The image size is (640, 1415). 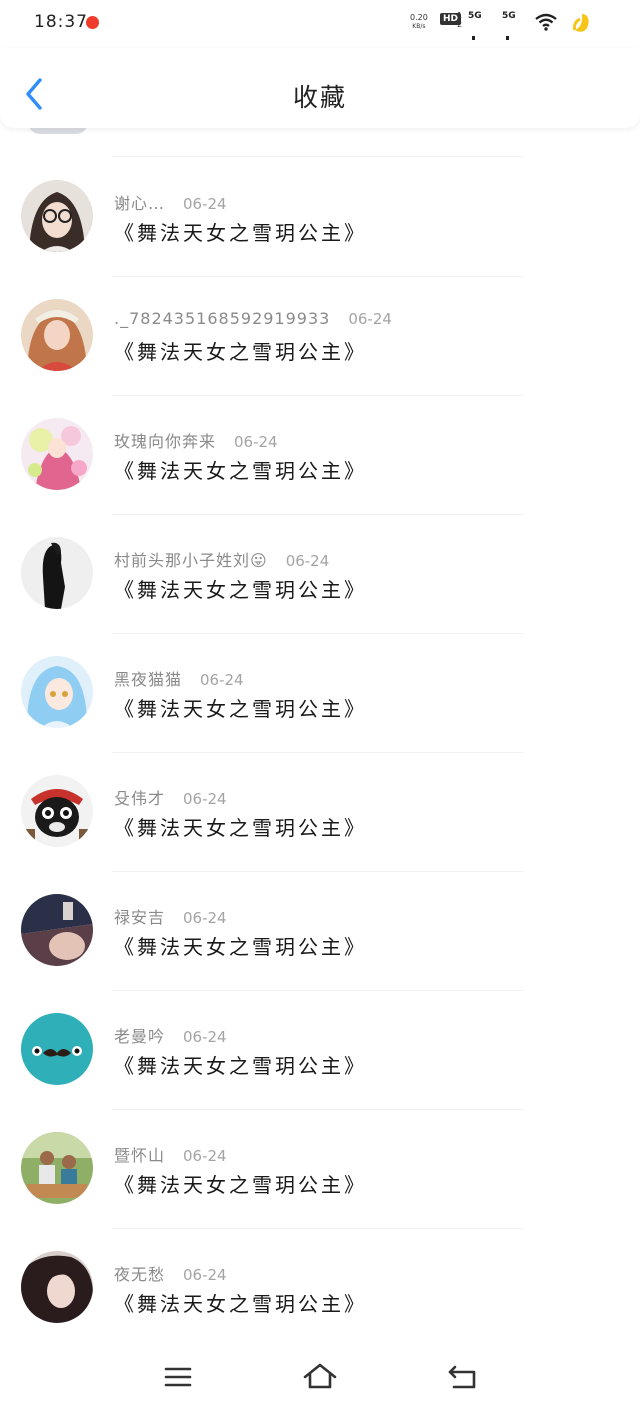 What do you see at coordinates (580, 23) in the screenshot?
I see `battery-icon` at bounding box center [580, 23].